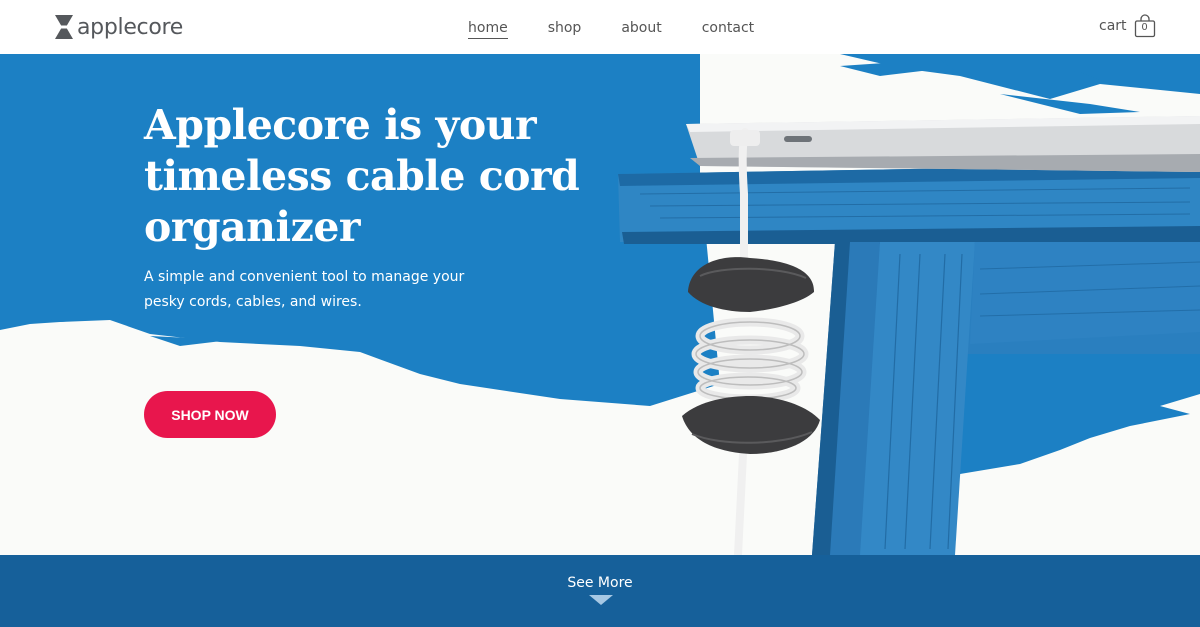  Describe the element at coordinates (1113, 26) in the screenshot. I see `cart-label: cart` at that location.